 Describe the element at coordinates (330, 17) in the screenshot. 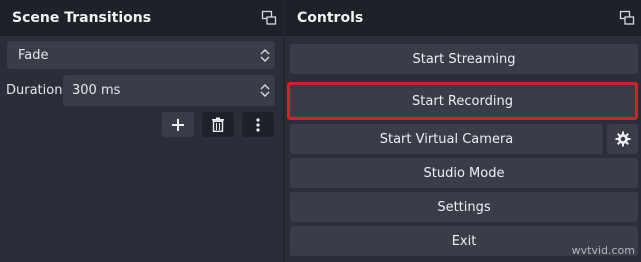

I see `controls-title: Controls` at that location.